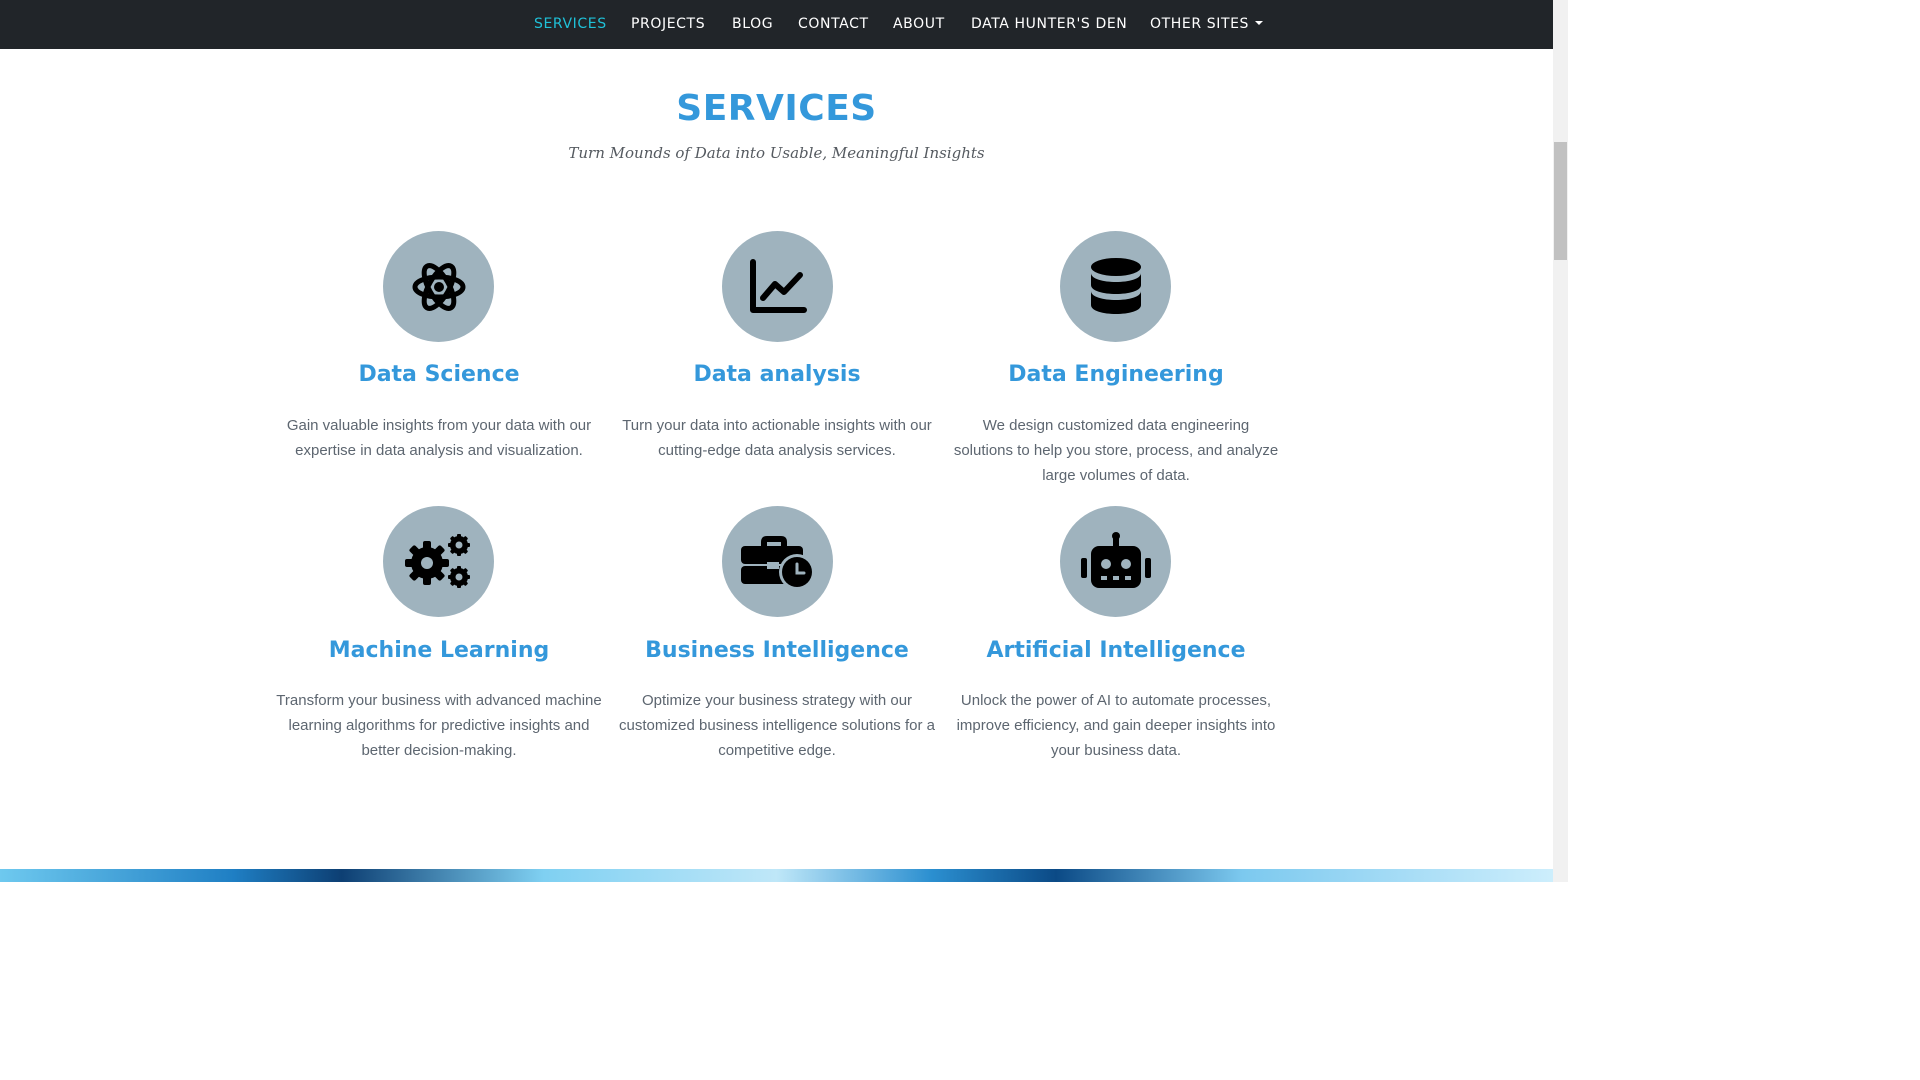 This screenshot has width=1920, height=1080. Describe the element at coordinates (439, 650) in the screenshot. I see `service-title-machine-learning: Machine Learning` at that location.